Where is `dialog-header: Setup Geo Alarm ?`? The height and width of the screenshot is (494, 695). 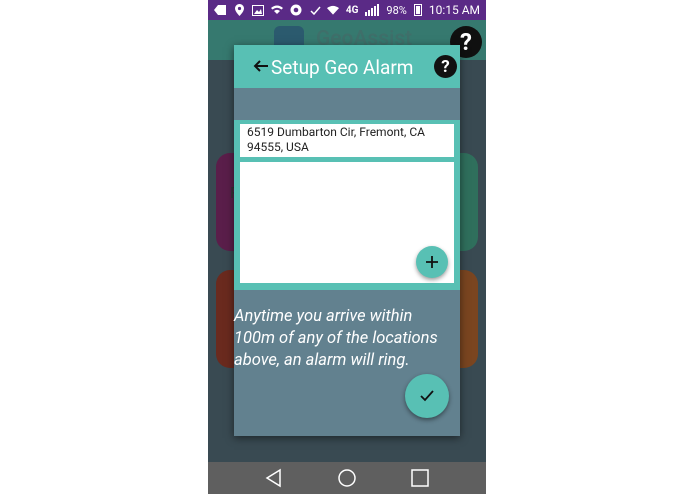
dialog-header: Setup Geo Alarm ? is located at coordinates (347, 66).